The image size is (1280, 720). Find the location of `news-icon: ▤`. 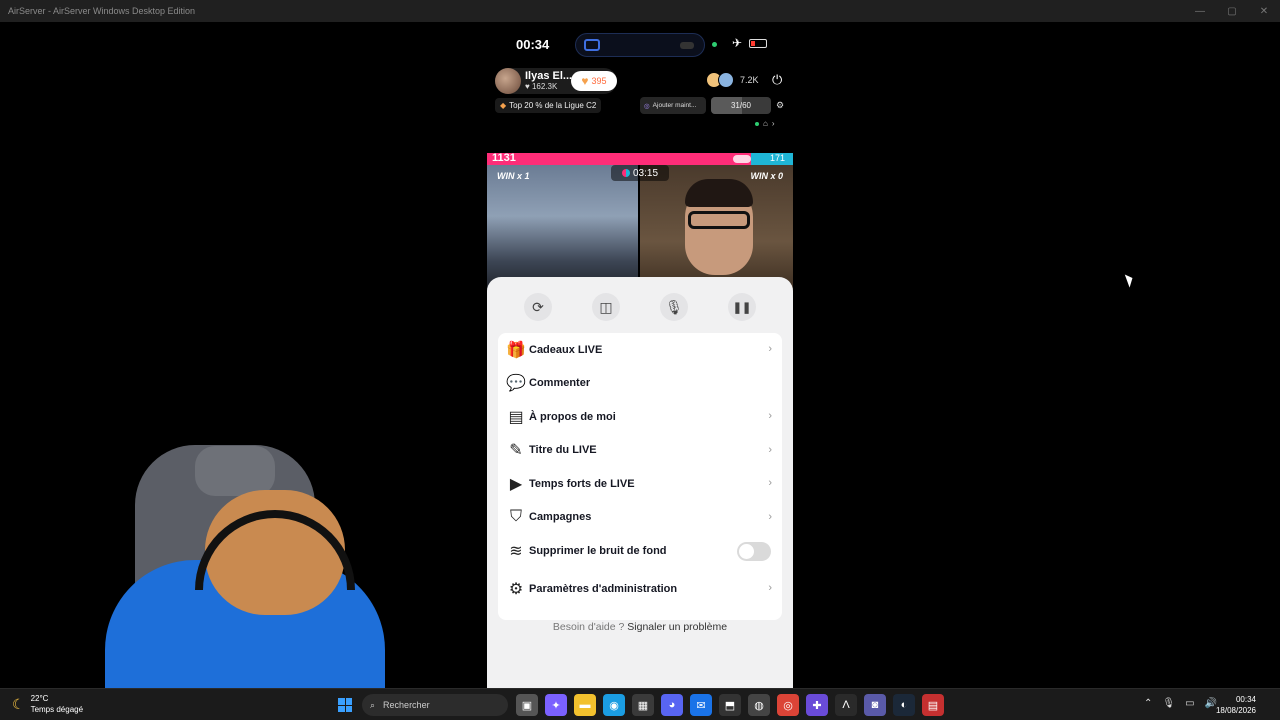

news-icon: ▤ is located at coordinates (933, 705).